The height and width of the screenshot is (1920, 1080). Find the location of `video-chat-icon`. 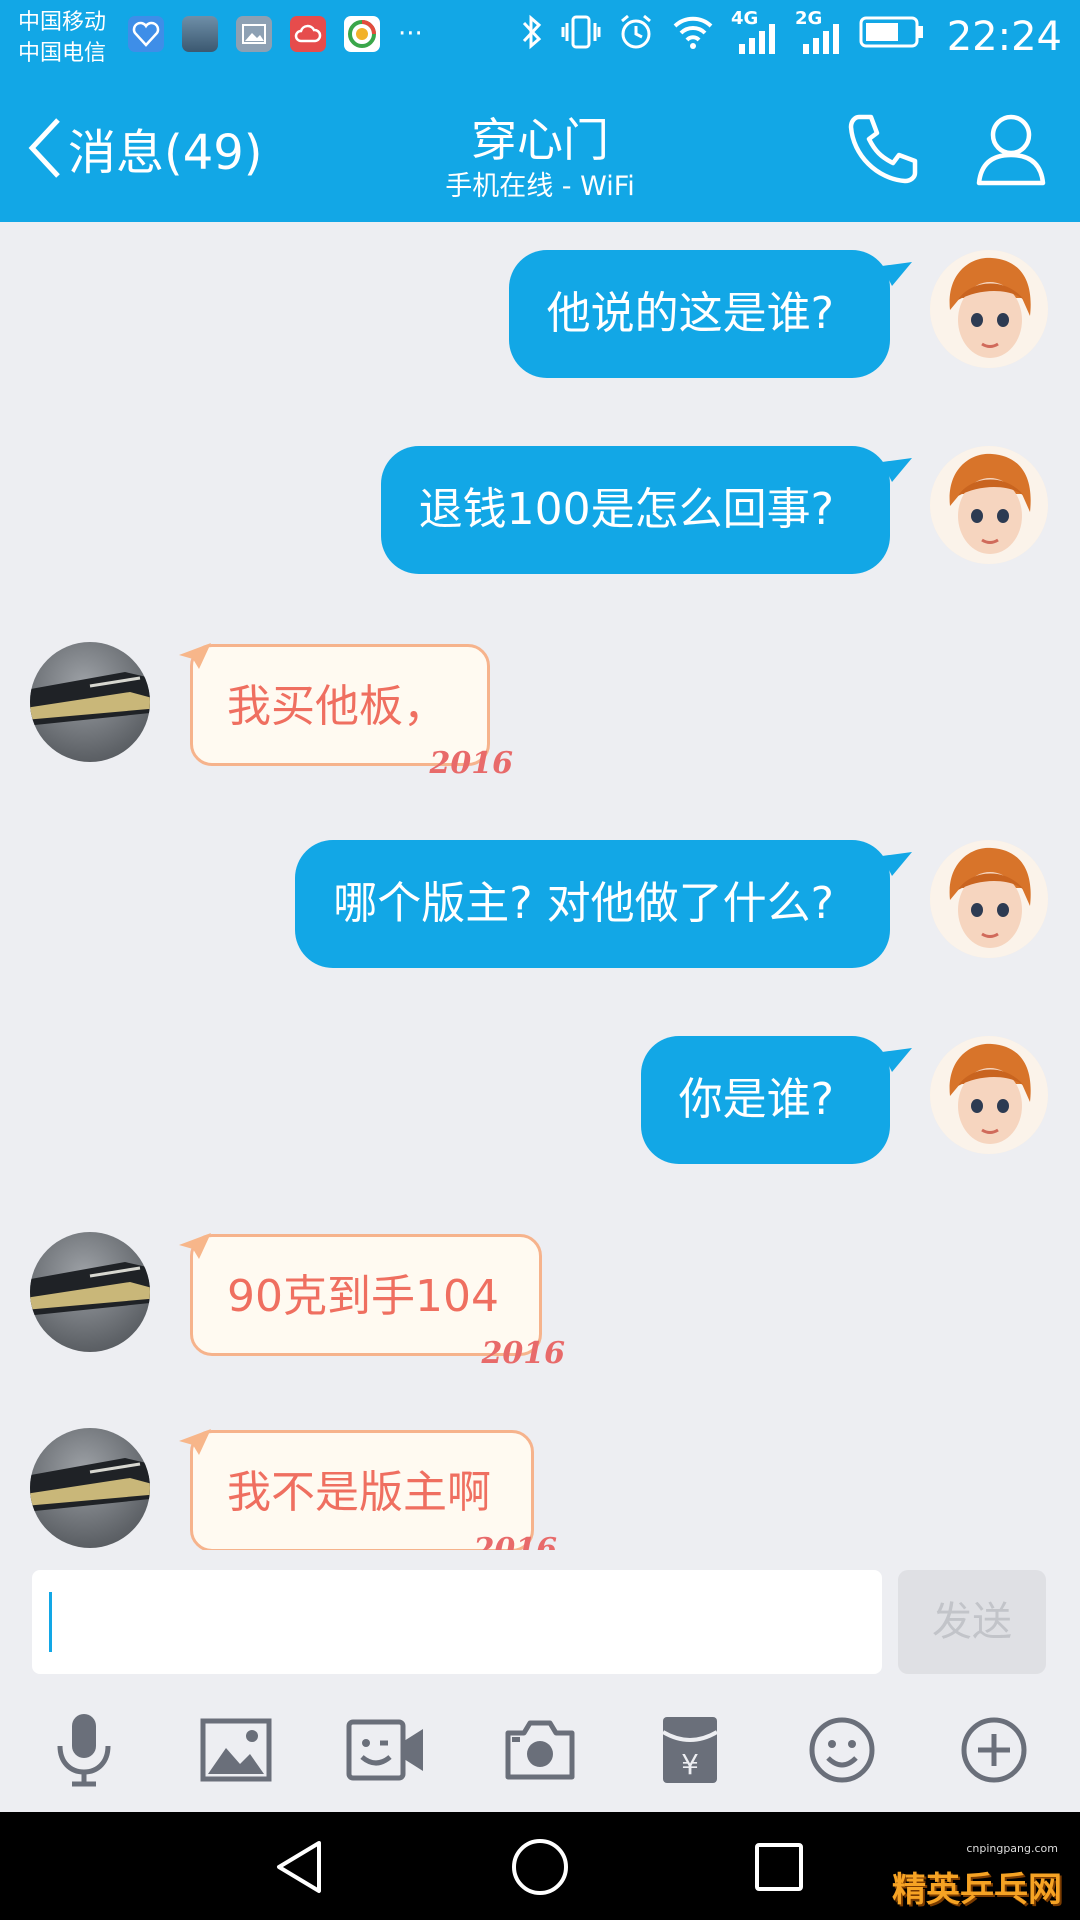

video-chat-icon is located at coordinates (384, 1750).